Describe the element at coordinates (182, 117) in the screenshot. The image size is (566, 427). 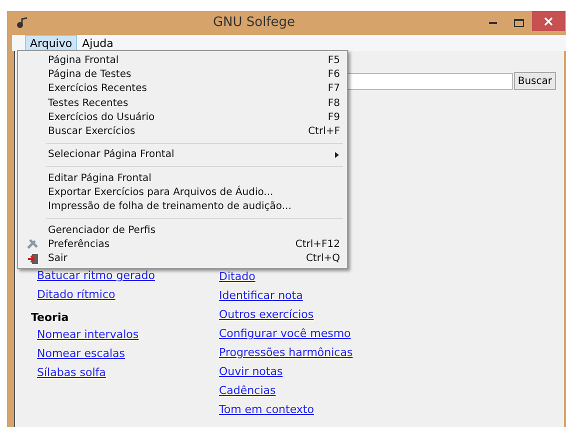
I see `menu-item: Exercícios do Usuário F9` at that location.